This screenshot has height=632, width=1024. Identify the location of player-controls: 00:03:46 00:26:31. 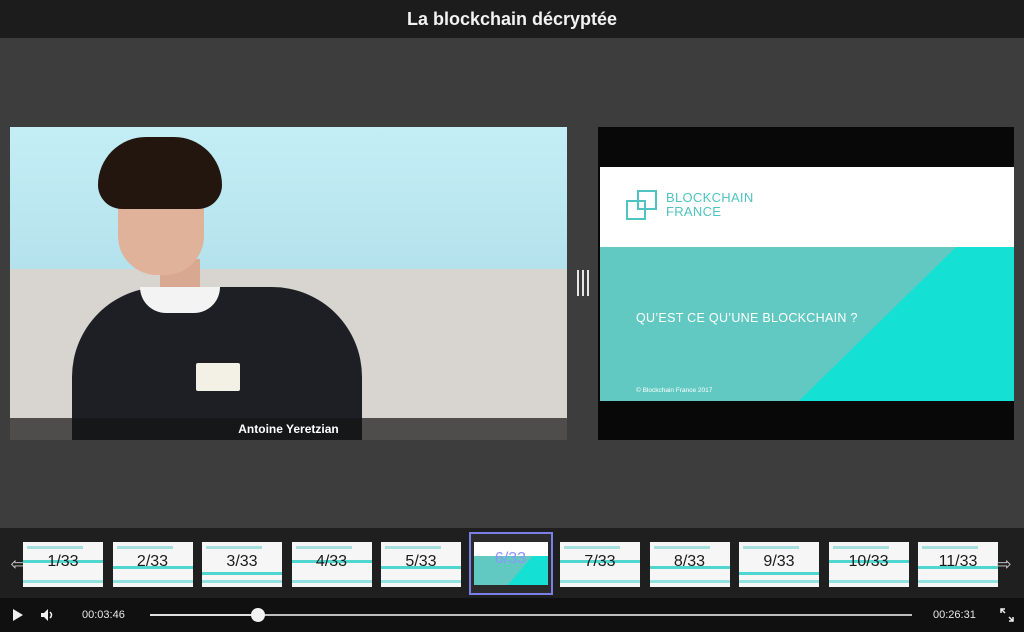
(512, 615).